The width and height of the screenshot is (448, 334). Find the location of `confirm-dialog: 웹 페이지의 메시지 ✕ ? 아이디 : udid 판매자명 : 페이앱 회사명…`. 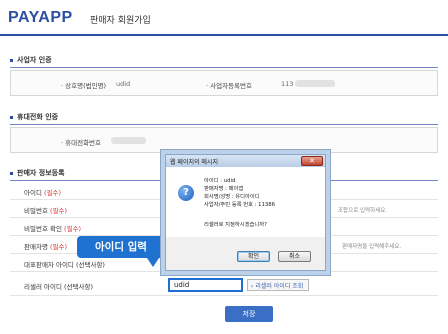

confirm-dialog: 웹 페이지의 메시지 ✕ ? 아이디 : udid 판매자명 : 페이앱 회사명… is located at coordinates (245, 212).